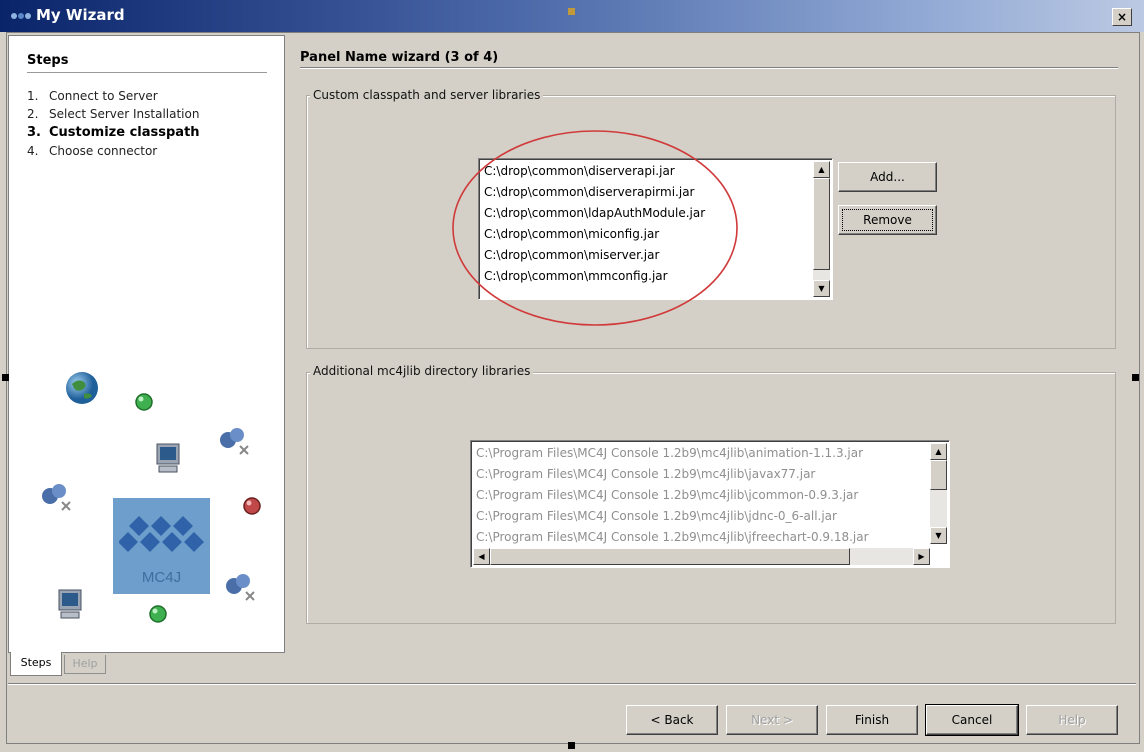 The height and width of the screenshot is (752, 1144). I want to click on finish-button: Finish, so click(872, 720).